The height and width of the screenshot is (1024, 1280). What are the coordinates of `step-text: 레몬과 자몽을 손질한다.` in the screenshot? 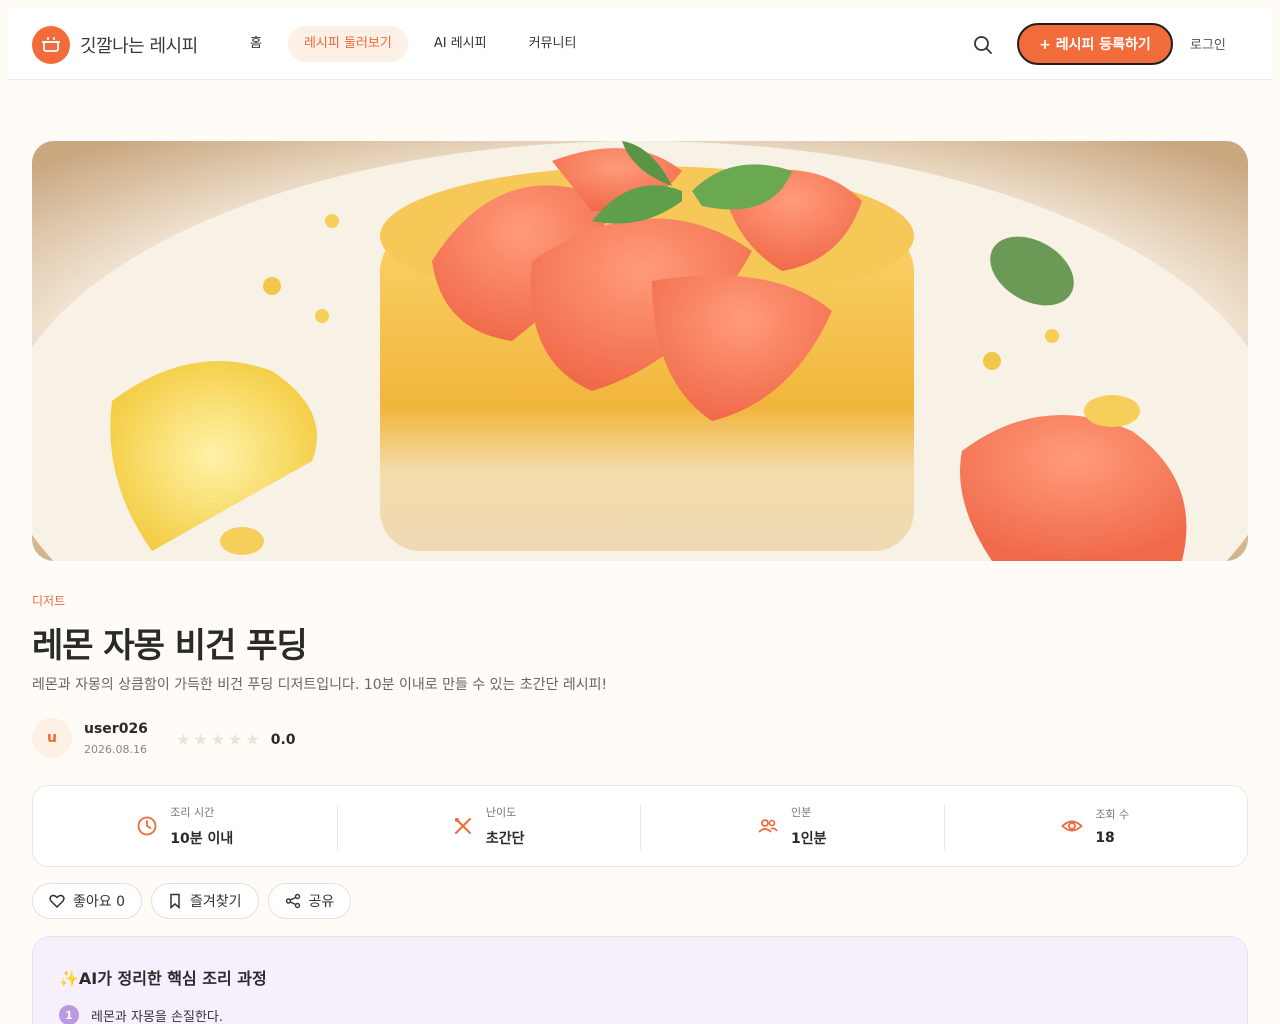 It's located at (157, 1016).